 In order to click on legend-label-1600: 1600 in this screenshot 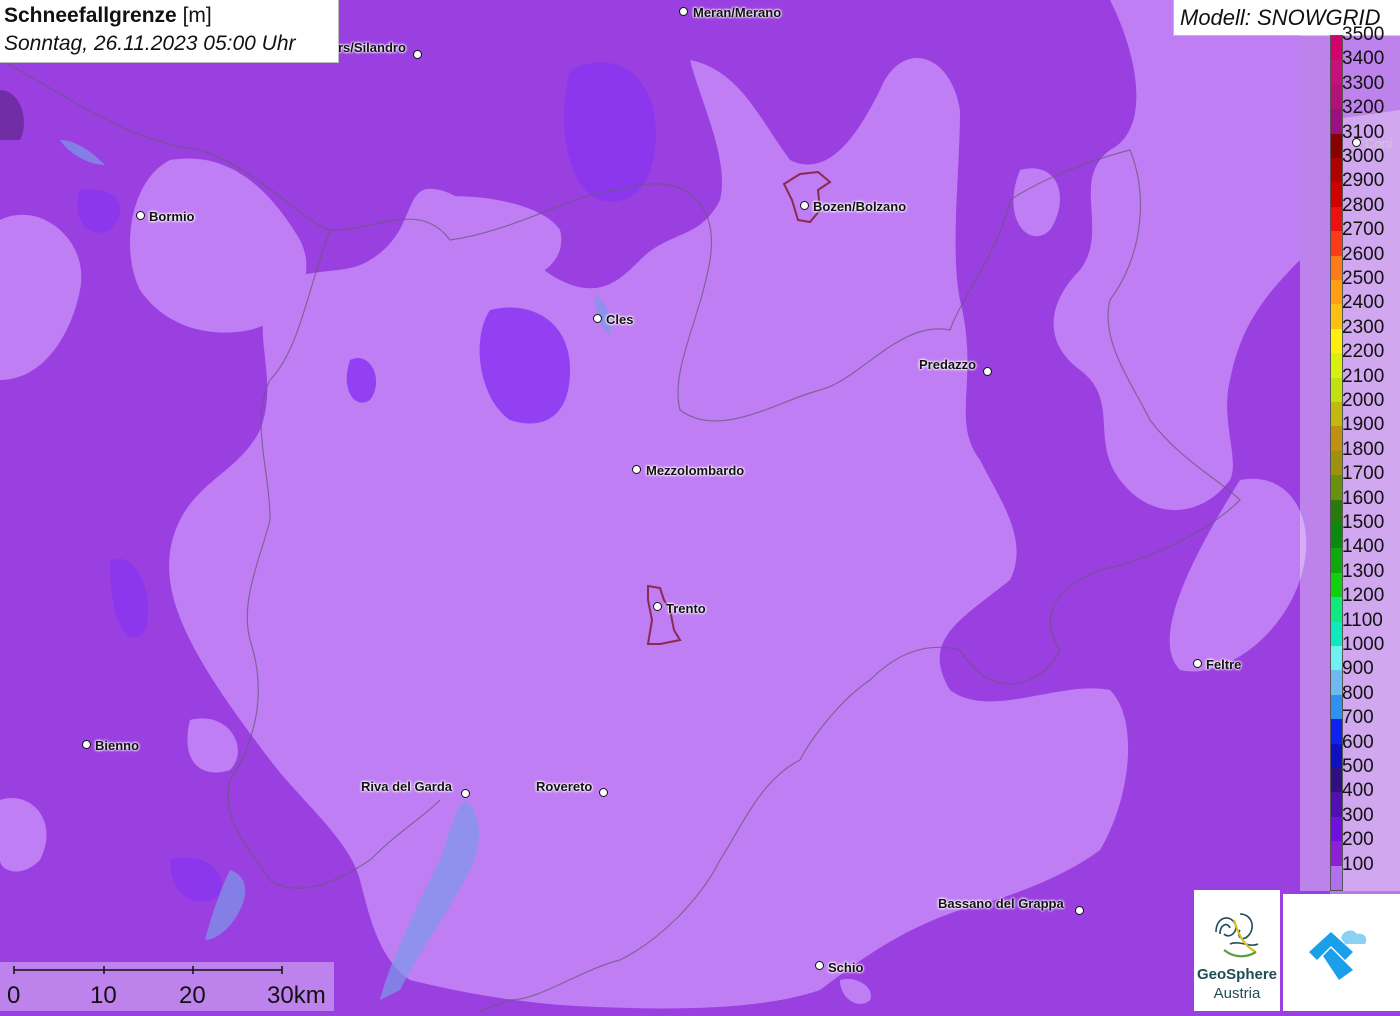, I will do `click(1363, 498)`.